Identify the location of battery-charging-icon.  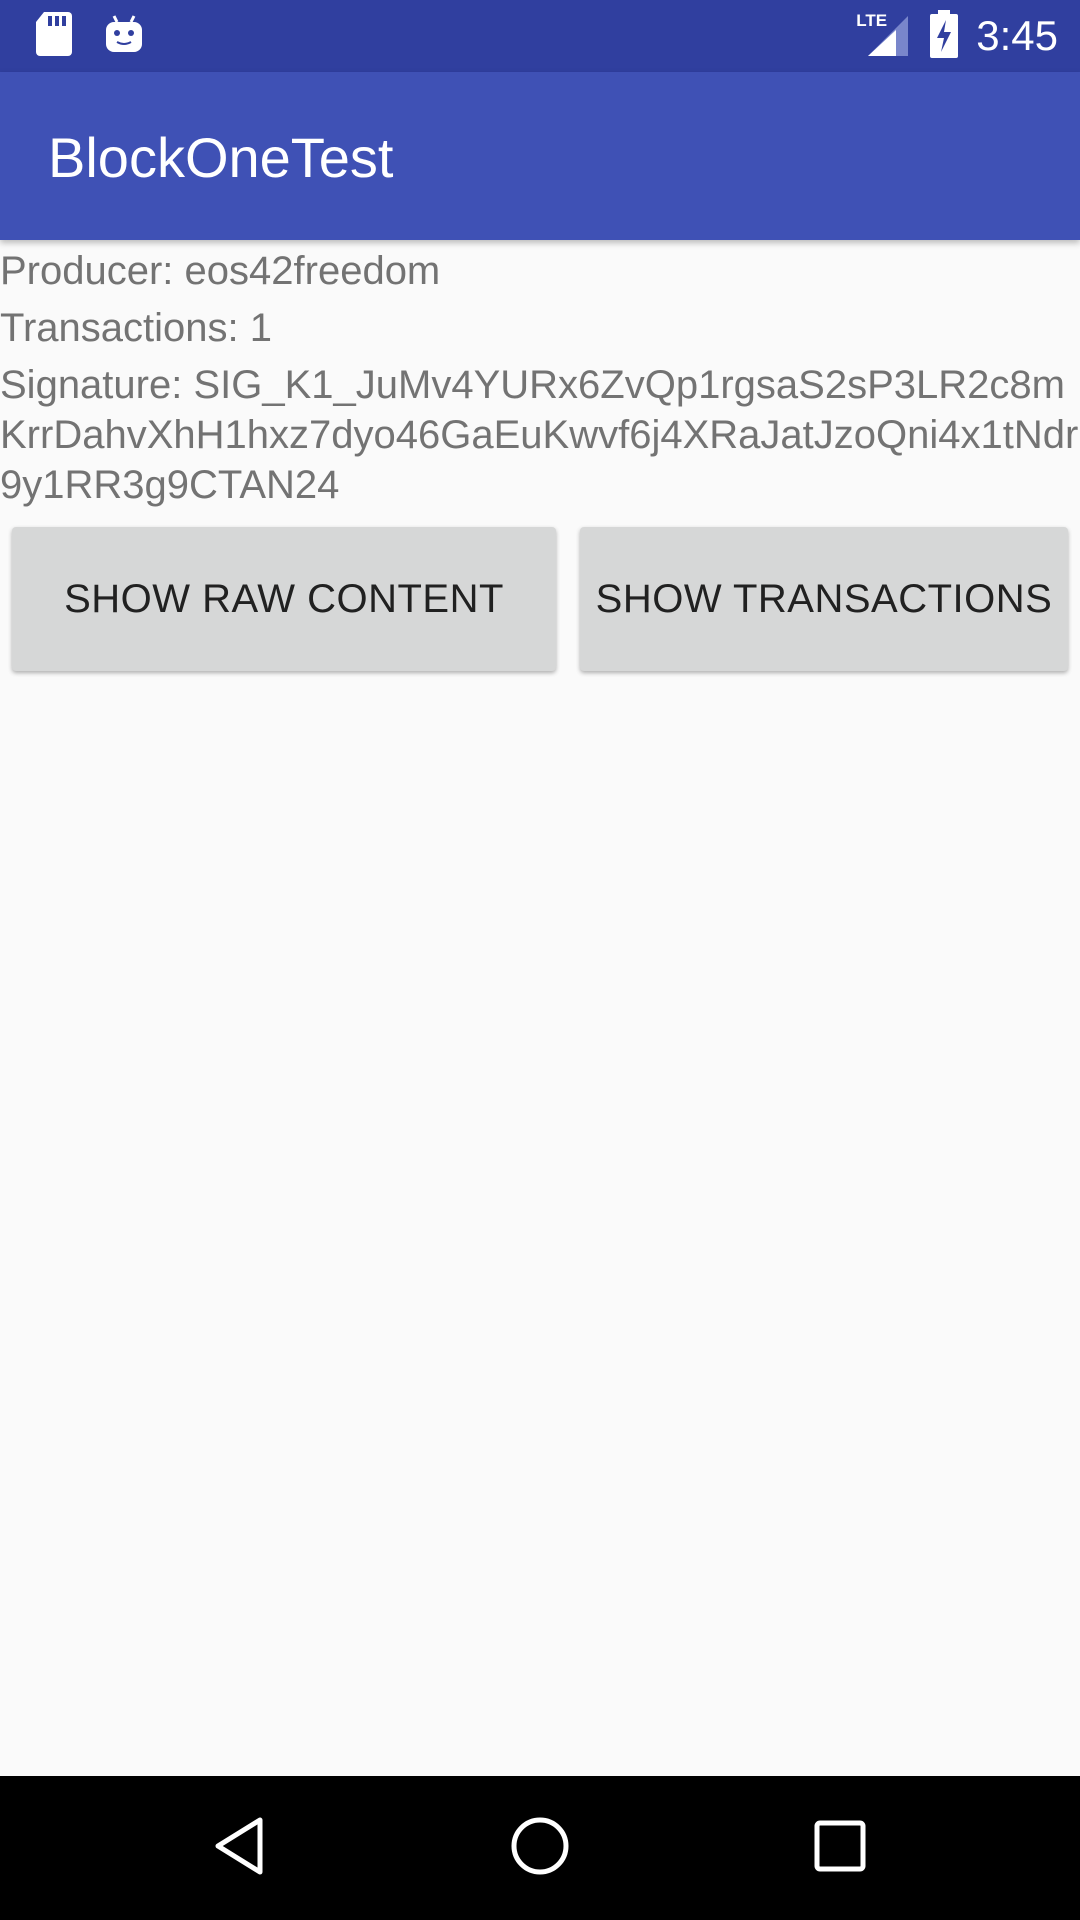
(944, 36).